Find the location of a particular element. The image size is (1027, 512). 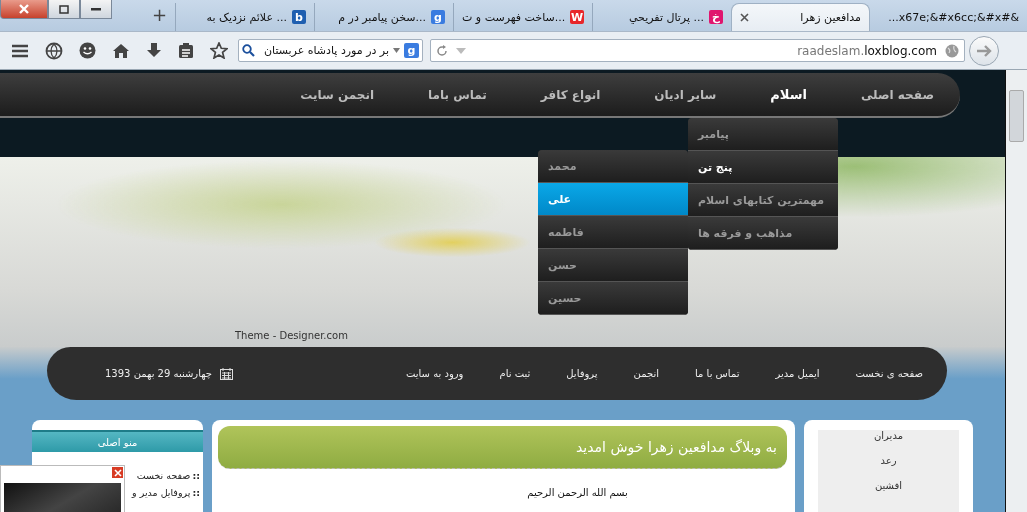

new-tab-button: + is located at coordinates (160, 14).